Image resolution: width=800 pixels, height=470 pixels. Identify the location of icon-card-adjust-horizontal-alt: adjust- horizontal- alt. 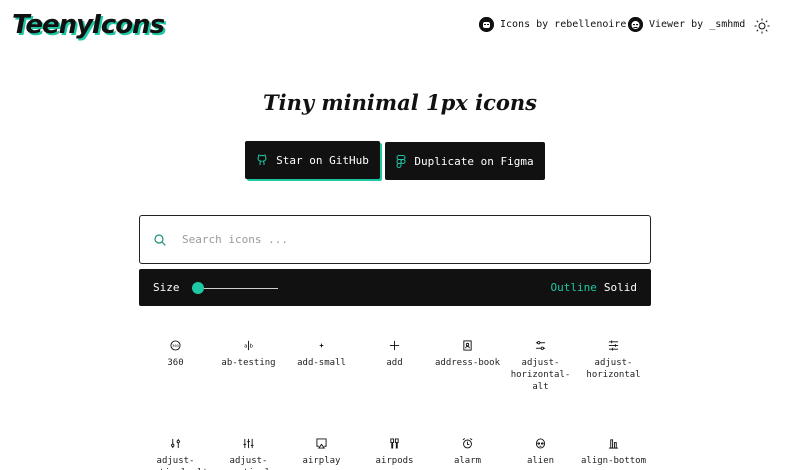
(540, 366).